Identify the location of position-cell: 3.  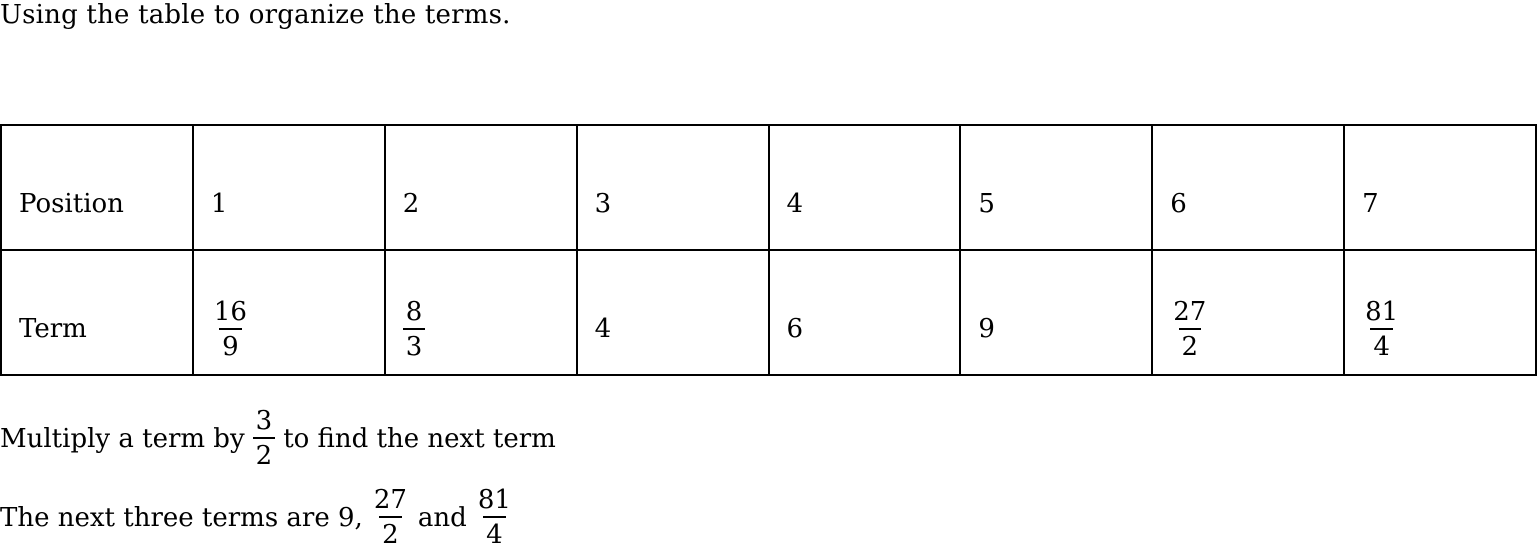
(672, 187).